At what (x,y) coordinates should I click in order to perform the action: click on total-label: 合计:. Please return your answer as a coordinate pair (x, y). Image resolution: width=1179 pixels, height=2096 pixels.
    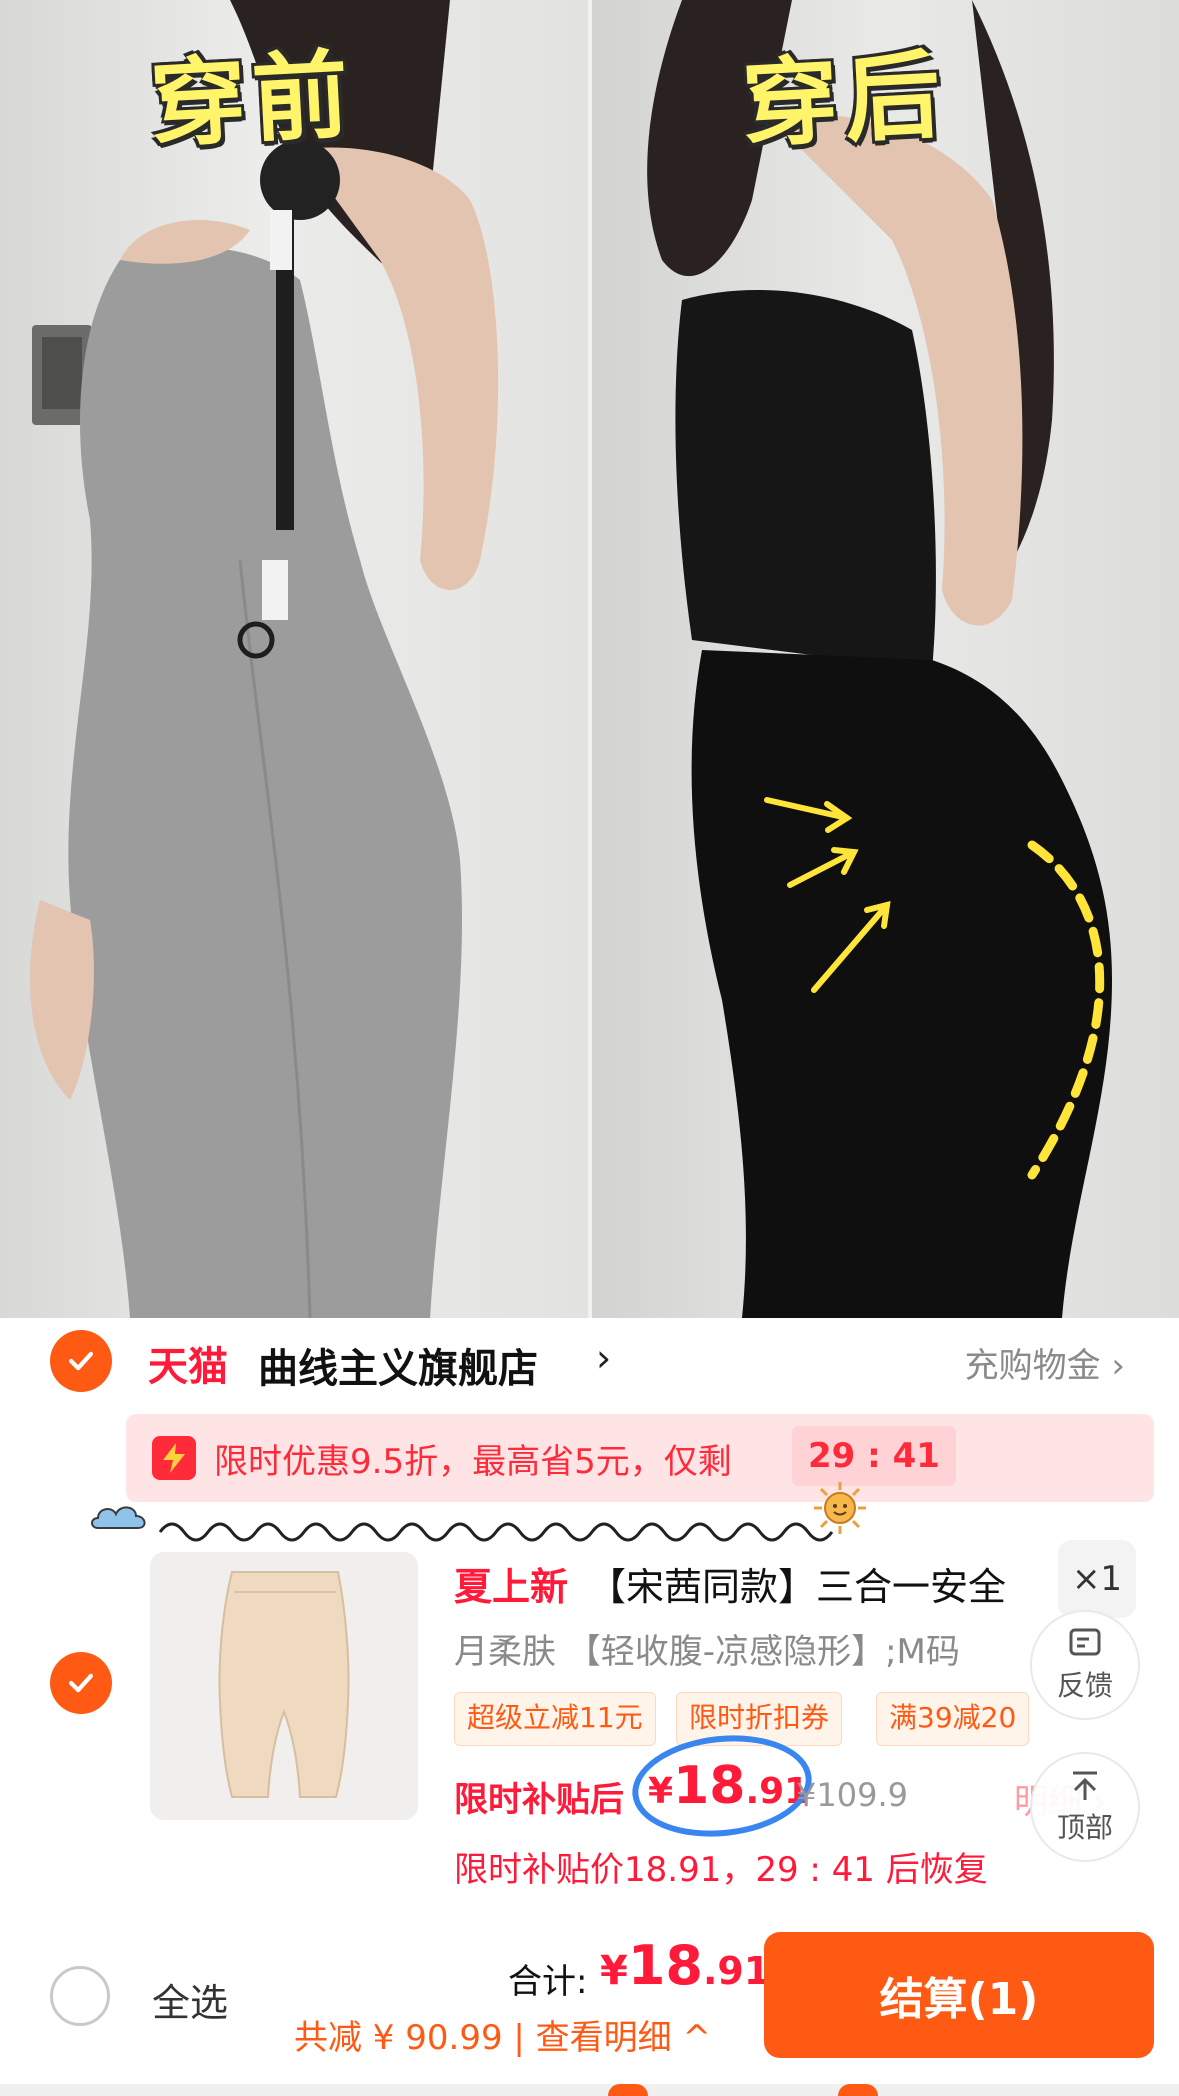
    Looking at the image, I should click on (548, 1982).